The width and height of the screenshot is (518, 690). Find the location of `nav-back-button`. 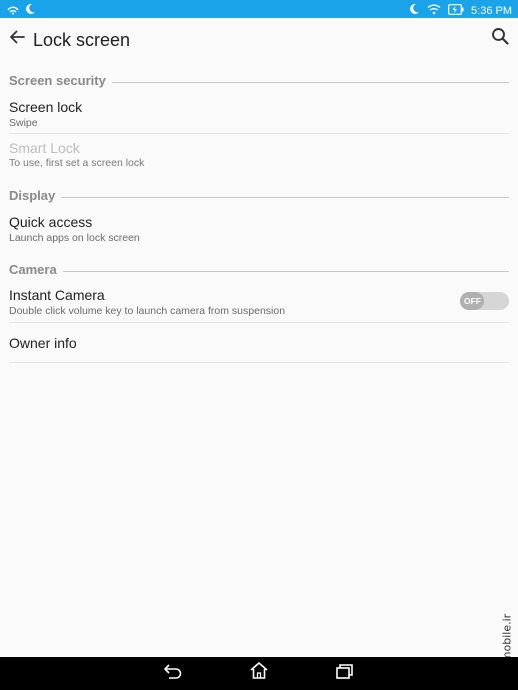

nav-back-button is located at coordinates (173, 673).